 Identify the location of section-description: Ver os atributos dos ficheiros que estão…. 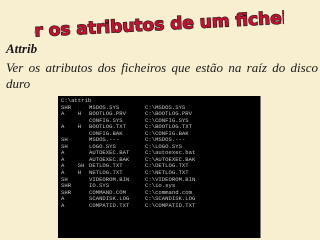
(162, 75).